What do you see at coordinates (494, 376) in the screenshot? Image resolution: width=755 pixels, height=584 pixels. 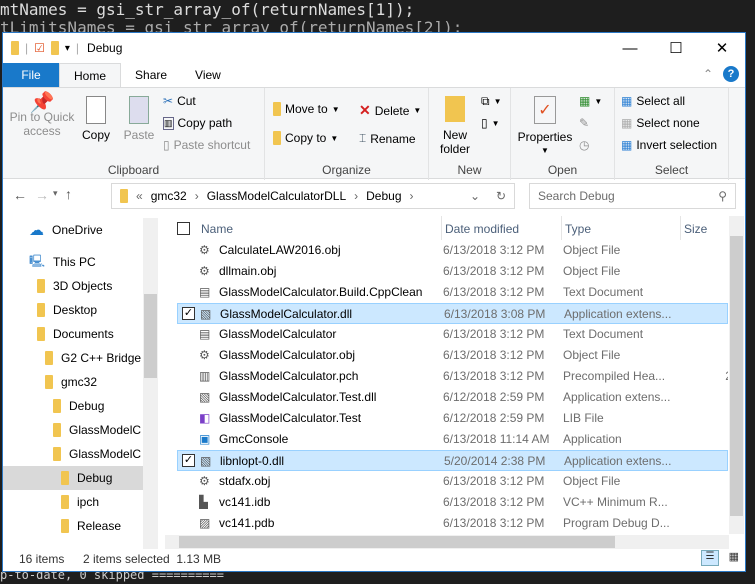 I see `file-date: 6/13/2018 3:12 PM` at bounding box center [494, 376].